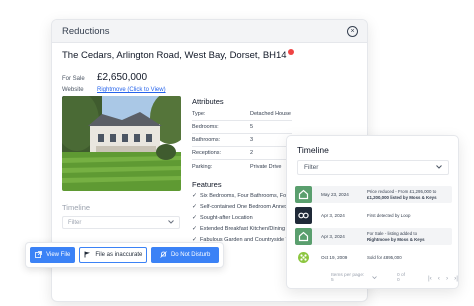  I want to click on attribute-key: Parking:, so click(202, 166).